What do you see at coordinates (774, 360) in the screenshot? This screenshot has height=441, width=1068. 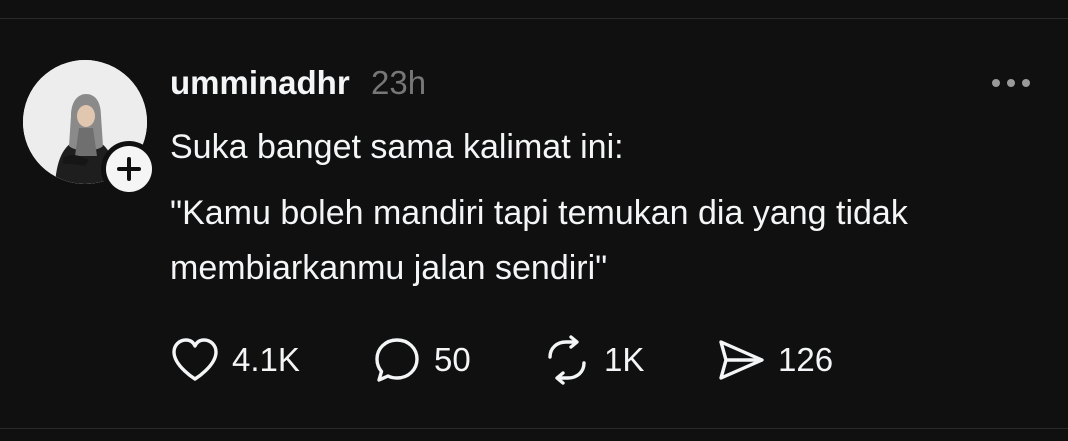 I see `share-button: 126` at bounding box center [774, 360].